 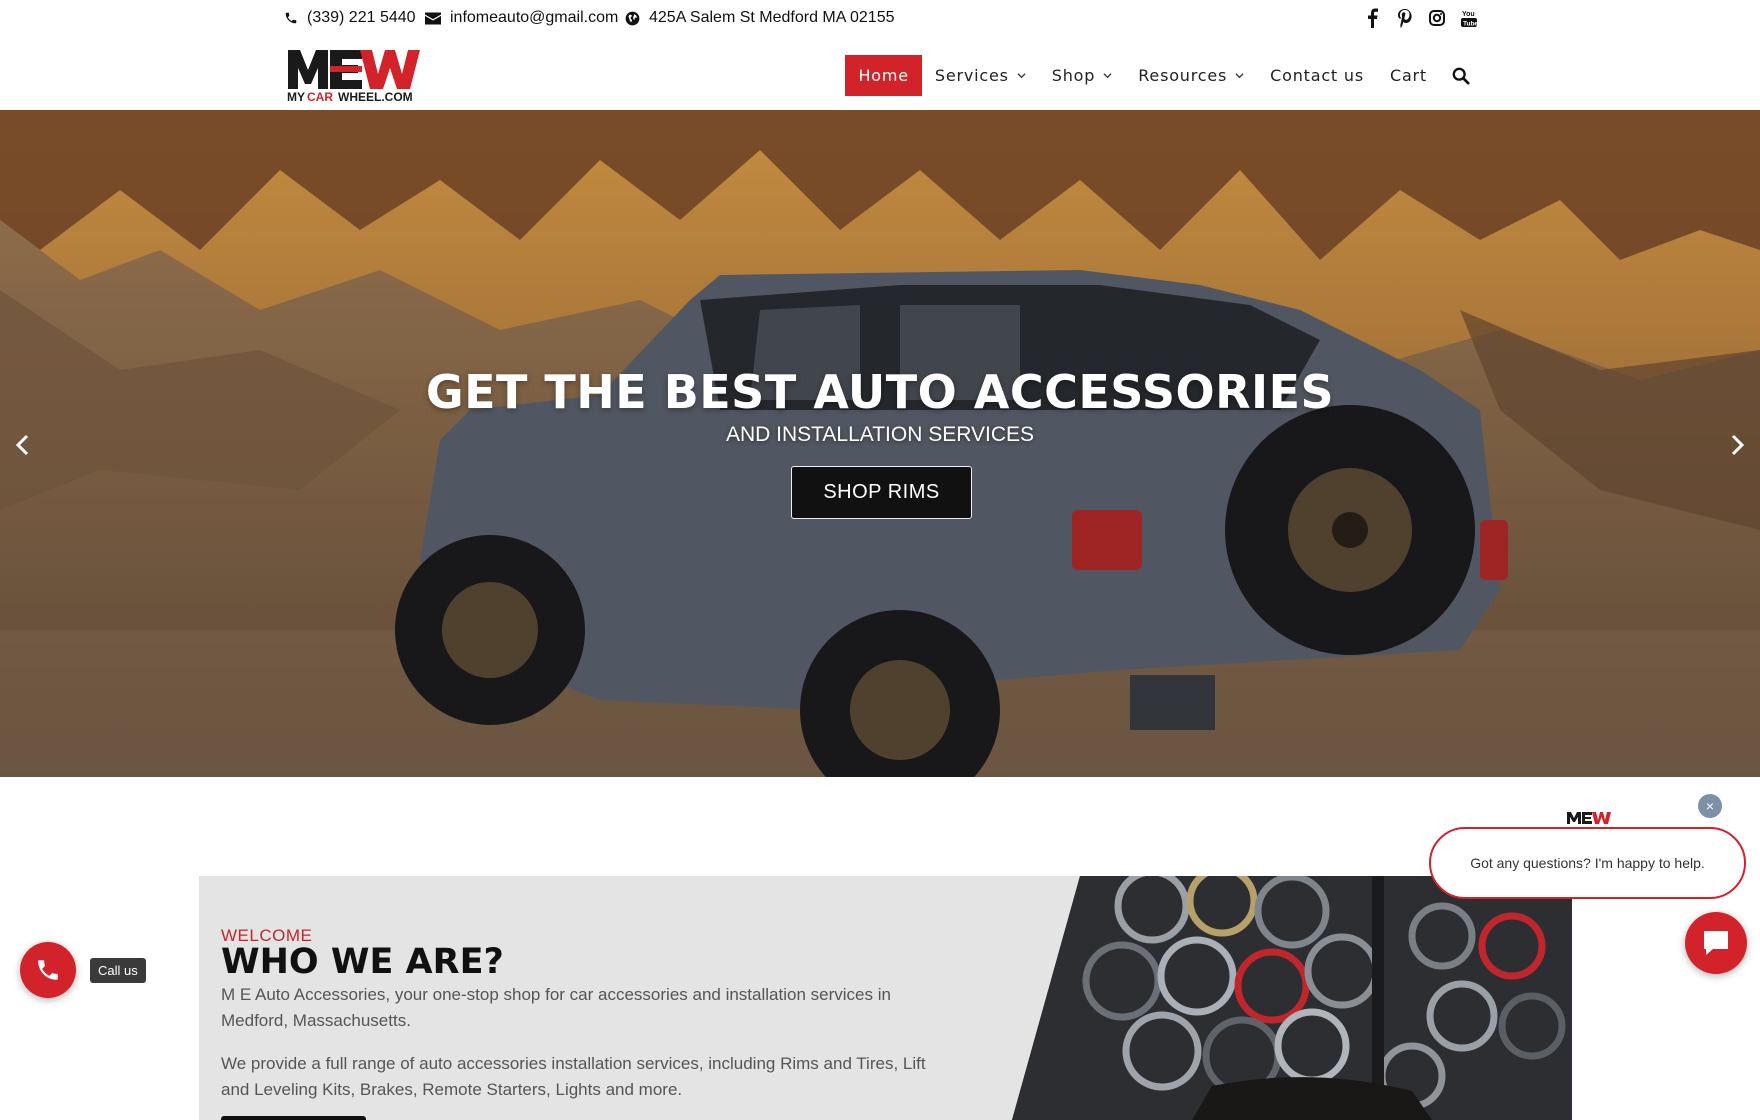 I want to click on chat-close-button: ×, so click(x=1710, y=806).